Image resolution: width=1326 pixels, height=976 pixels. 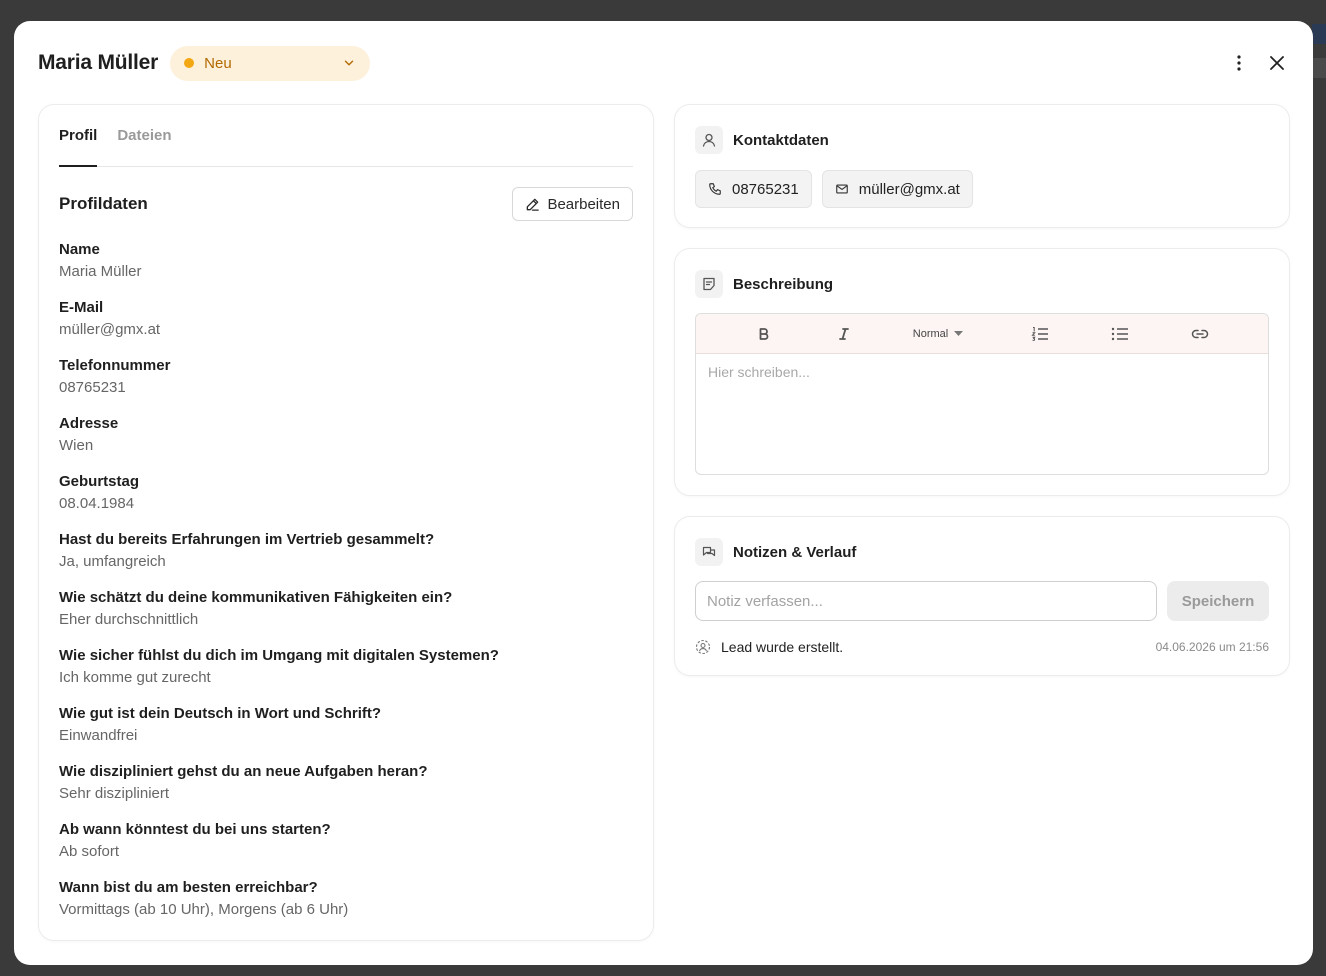 What do you see at coordinates (112, 561) in the screenshot?
I see `field-value: Ja, umfangreich` at bounding box center [112, 561].